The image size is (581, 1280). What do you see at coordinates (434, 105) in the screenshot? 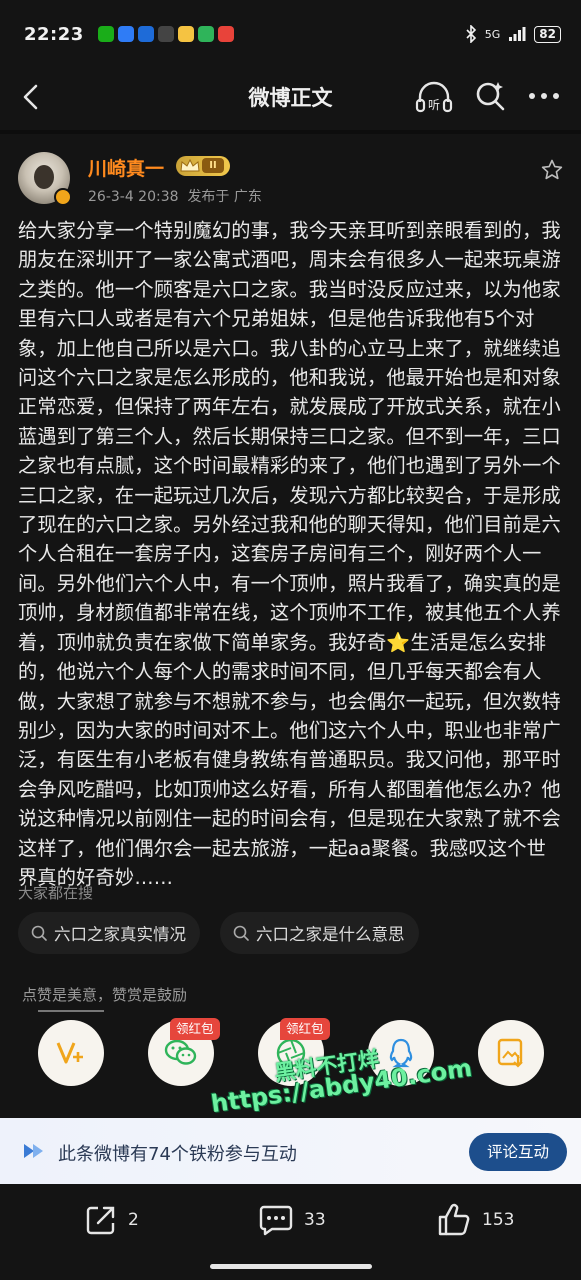
I see `listen-label: 听` at bounding box center [434, 105].